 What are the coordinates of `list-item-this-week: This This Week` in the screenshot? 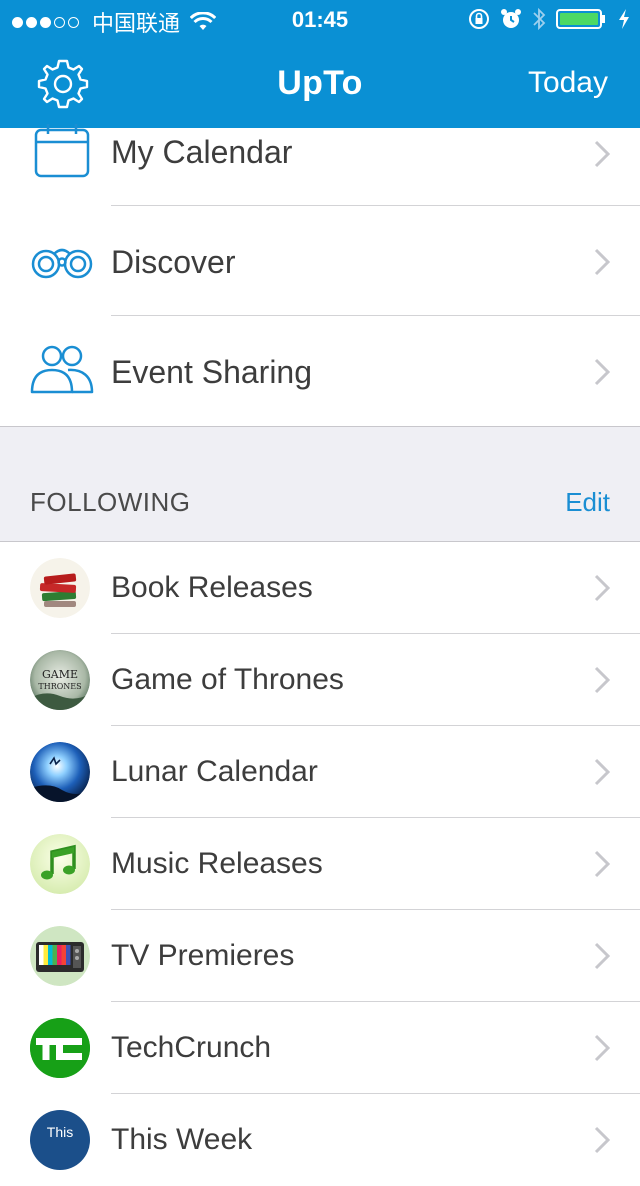 It's located at (320, 1140).